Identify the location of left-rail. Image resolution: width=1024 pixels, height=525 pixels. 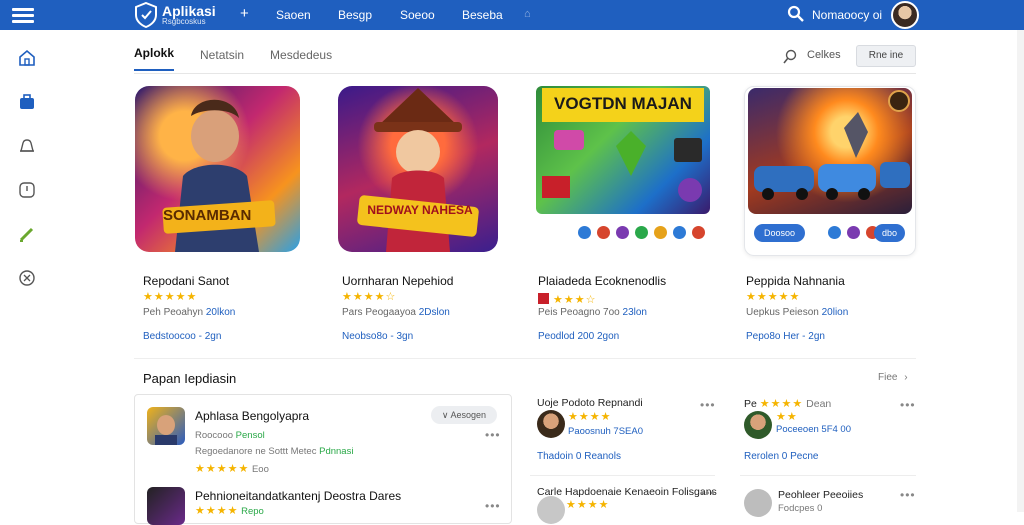
(28, 271).